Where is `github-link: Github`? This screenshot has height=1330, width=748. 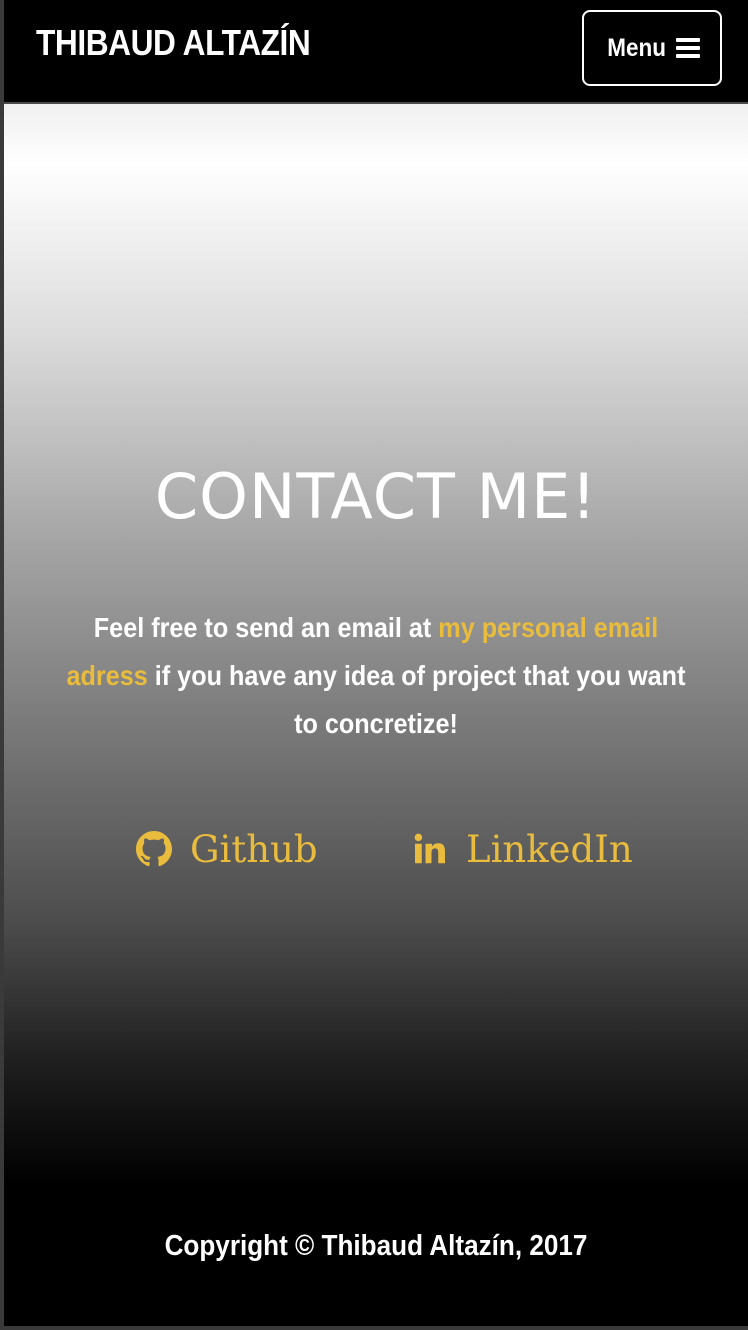 github-link: Github is located at coordinates (227, 849).